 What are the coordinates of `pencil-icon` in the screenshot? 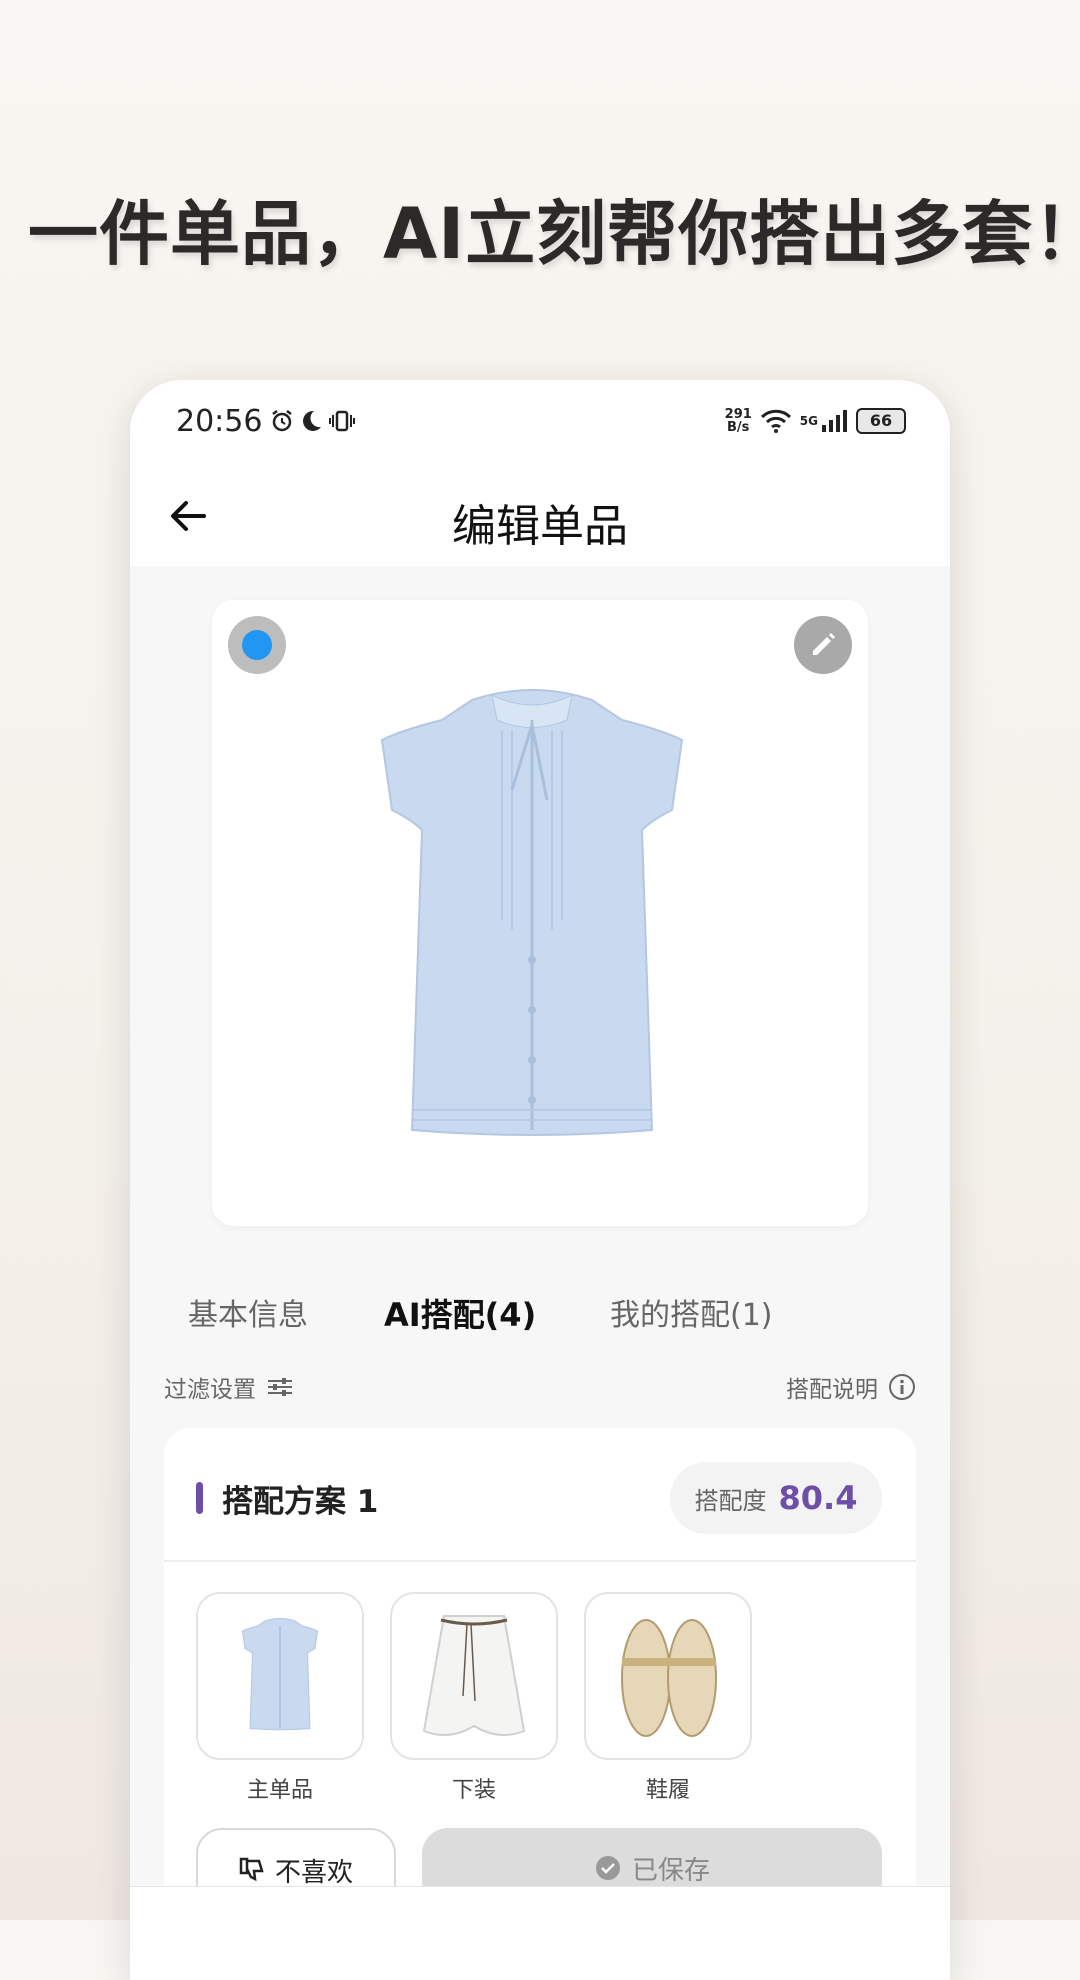 It's located at (824, 644).